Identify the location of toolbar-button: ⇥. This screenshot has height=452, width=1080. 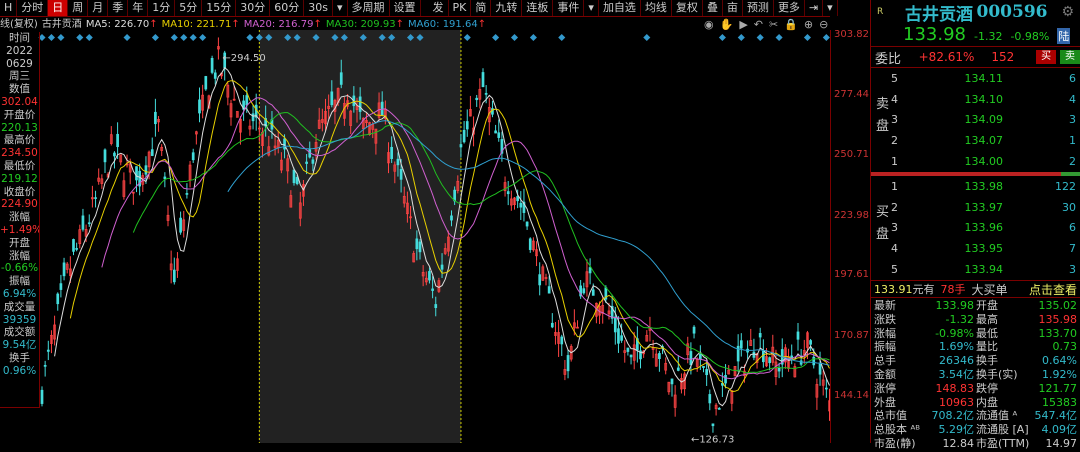
(814, 8).